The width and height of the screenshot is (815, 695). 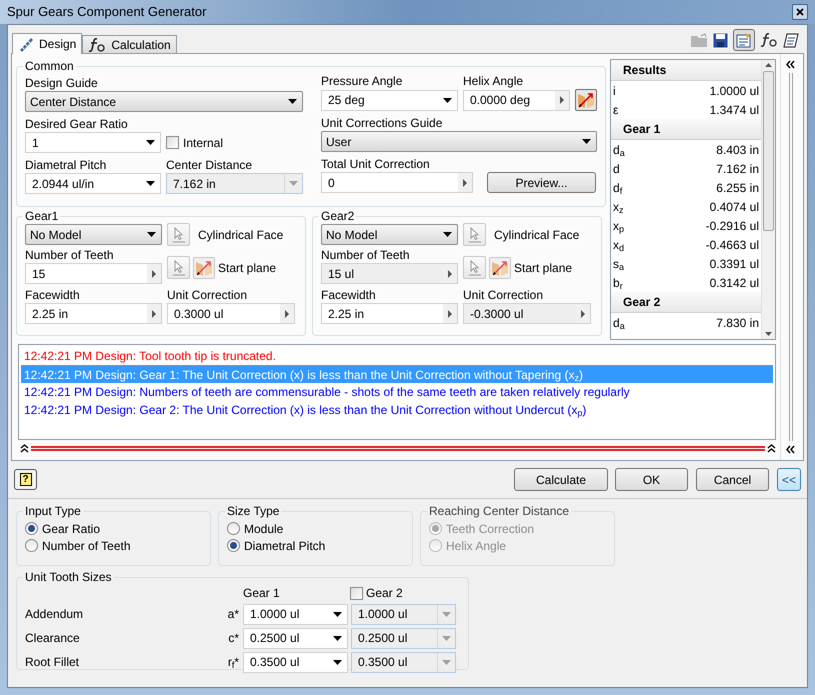 I want to click on unit-correction-field: 0.3000 ul, so click(x=231, y=313).